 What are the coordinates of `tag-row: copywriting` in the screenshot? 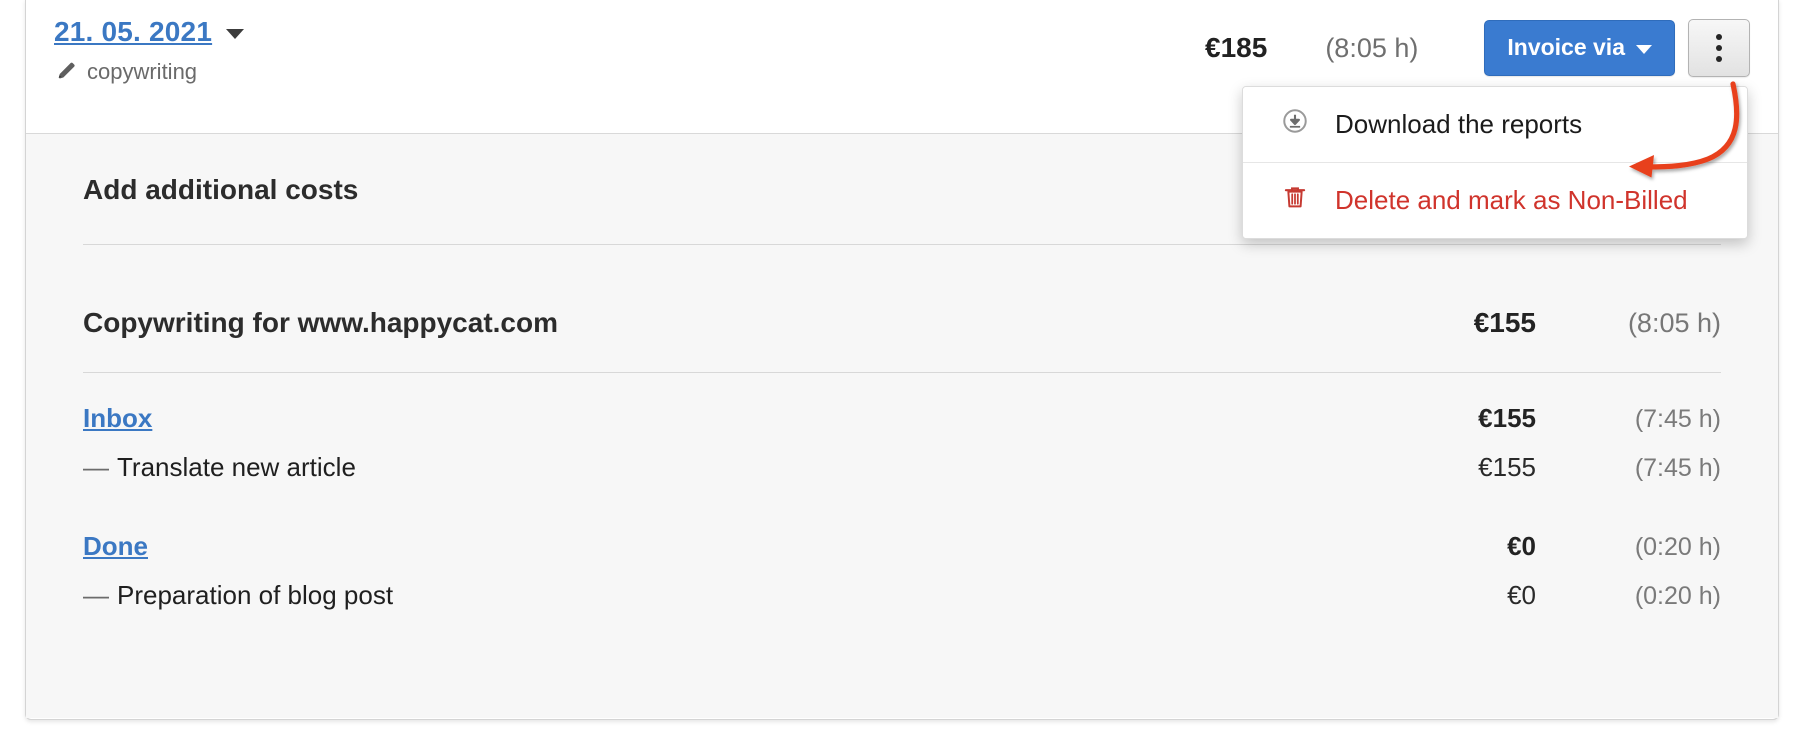 It's located at (149, 72).